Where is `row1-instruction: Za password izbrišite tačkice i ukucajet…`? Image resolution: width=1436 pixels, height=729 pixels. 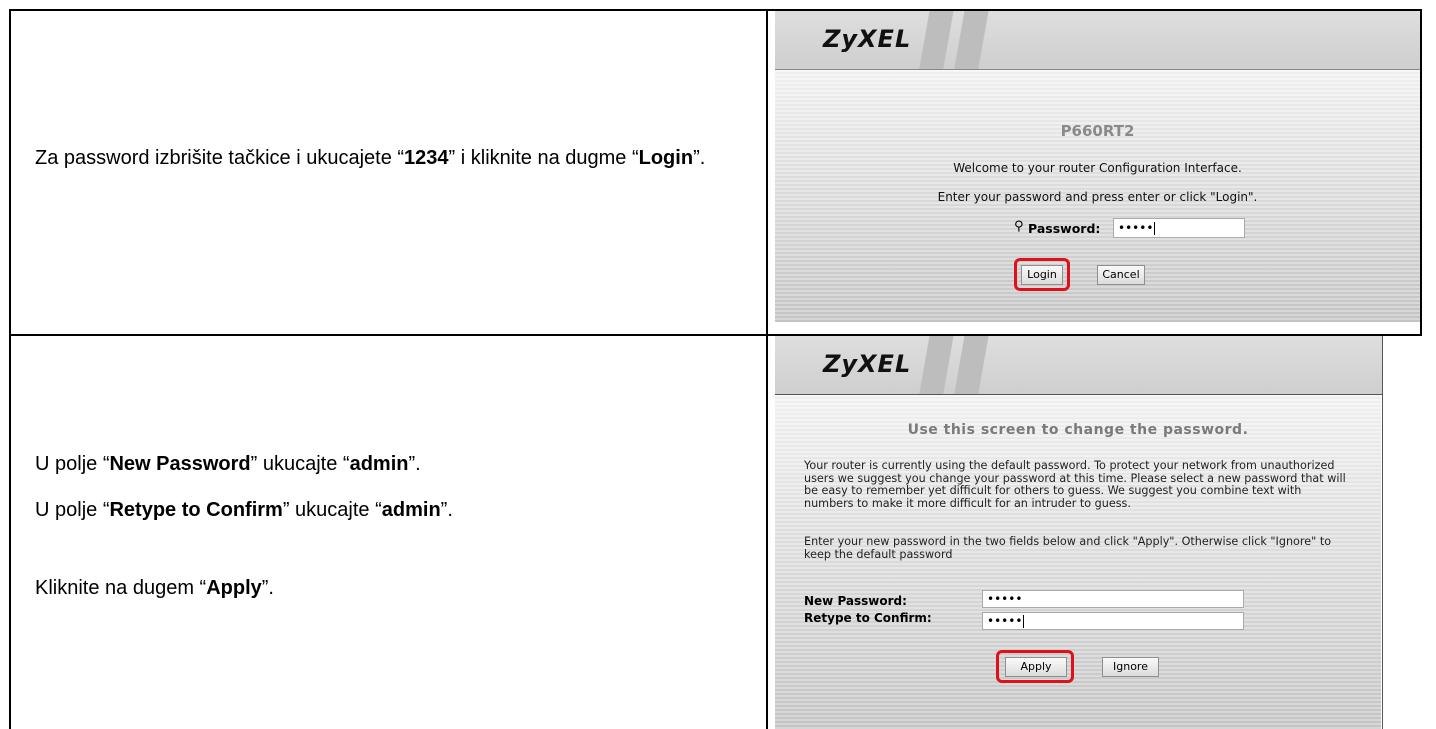
row1-instruction: Za password izbrišite tačkice i ukucajet… is located at coordinates (395, 158).